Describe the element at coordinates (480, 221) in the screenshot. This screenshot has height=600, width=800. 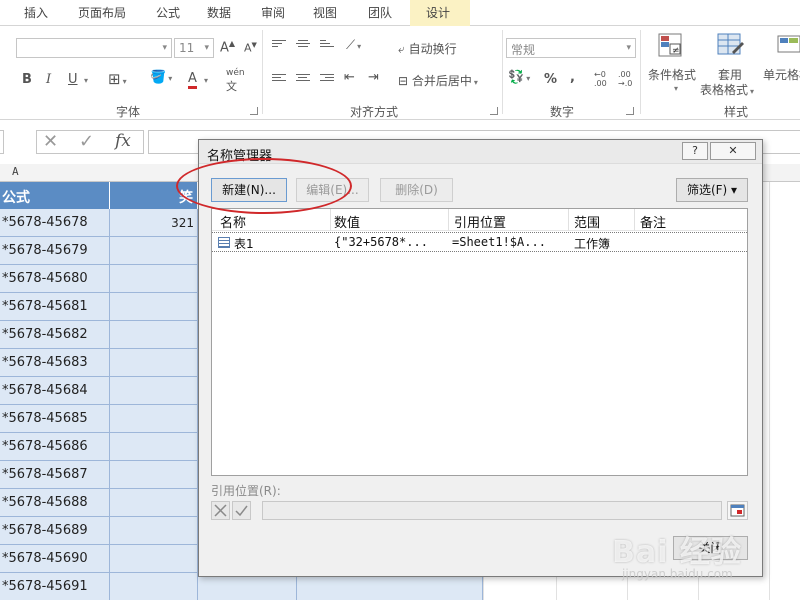
I see `column-refers-to: 引用位置` at that location.